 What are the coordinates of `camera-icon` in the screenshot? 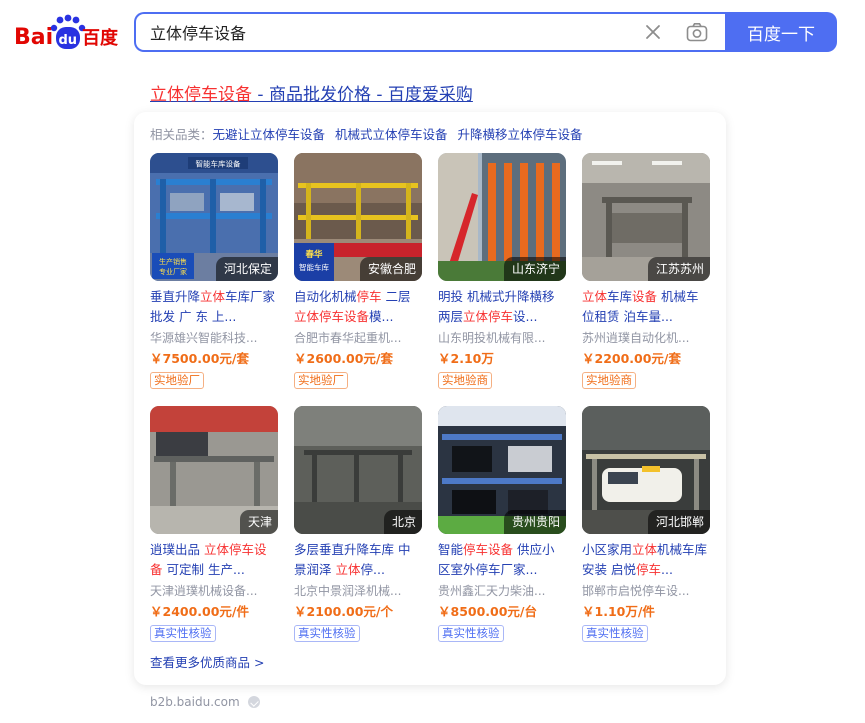 It's located at (697, 32).